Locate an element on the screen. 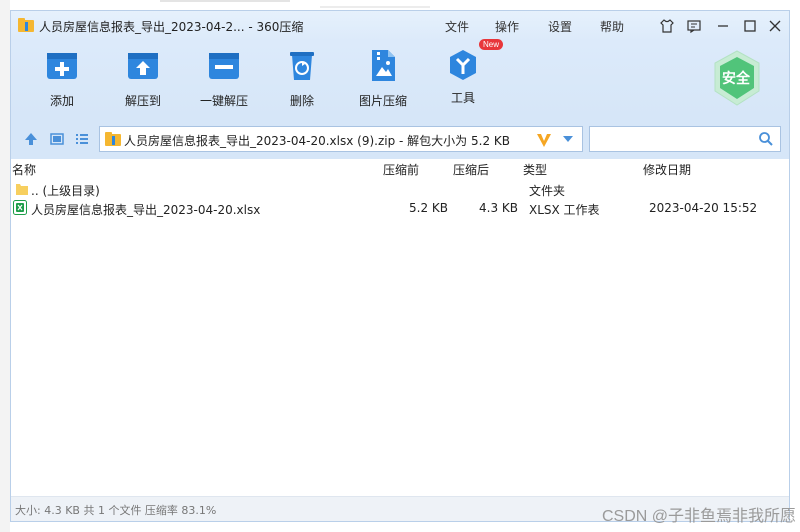  tools-icon: New is located at coordinates (474, 61).